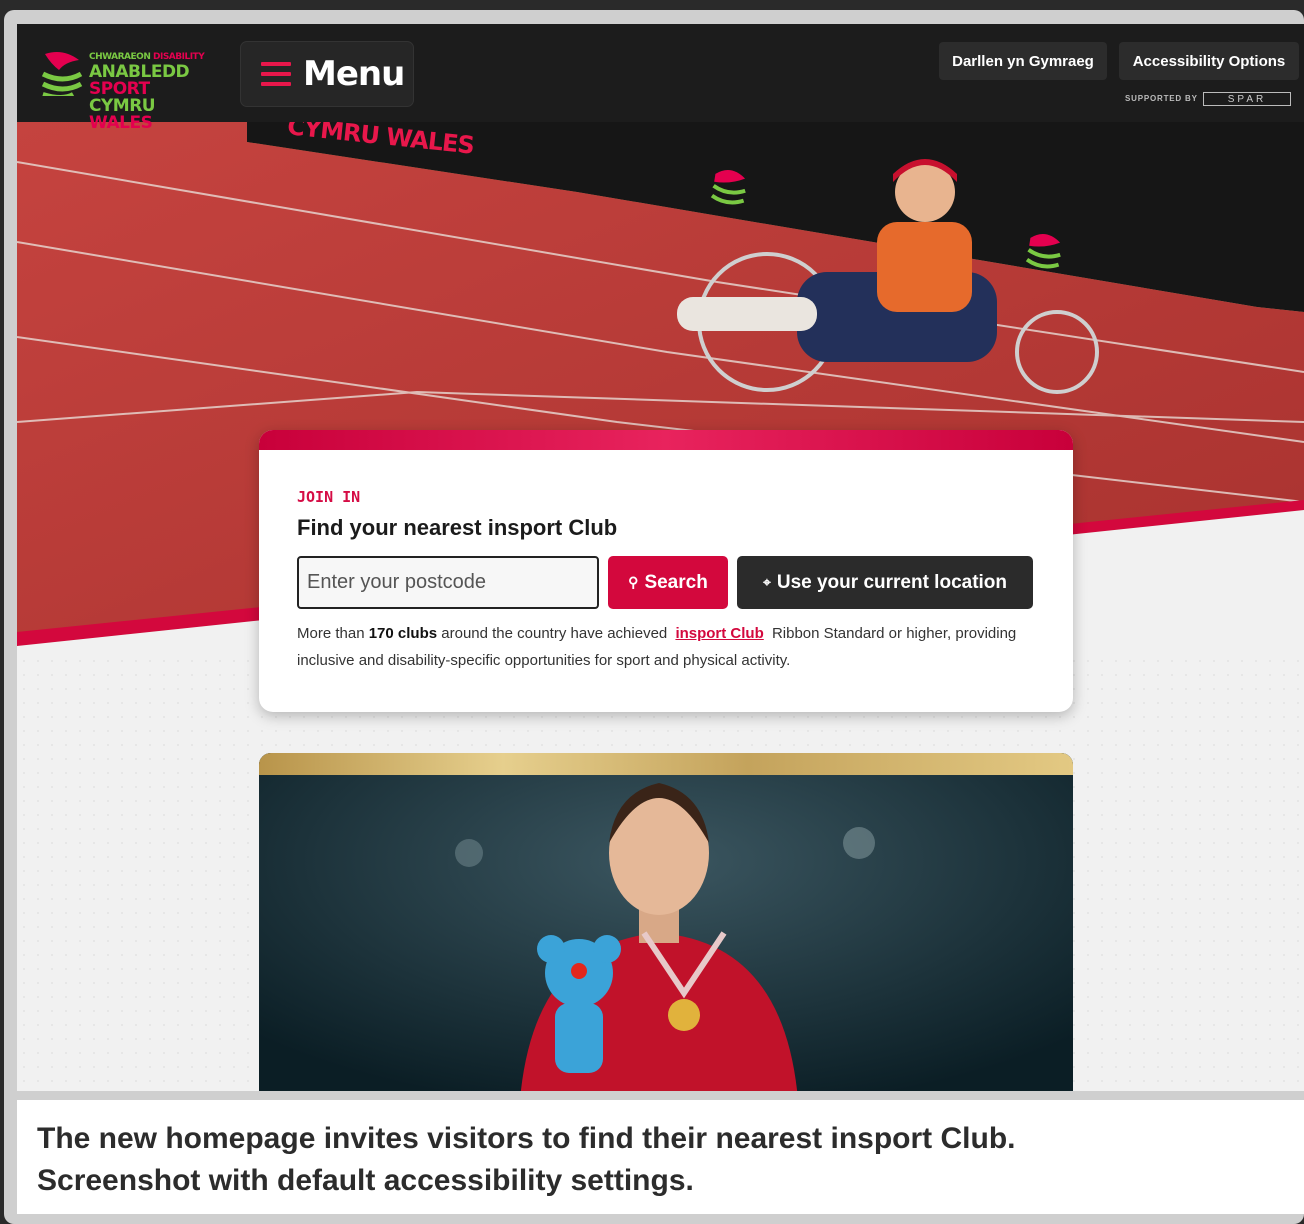 This screenshot has height=1224, width=1304. Describe the element at coordinates (403, 633) in the screenshot. I see `club-count: 170 clubs` at that location.